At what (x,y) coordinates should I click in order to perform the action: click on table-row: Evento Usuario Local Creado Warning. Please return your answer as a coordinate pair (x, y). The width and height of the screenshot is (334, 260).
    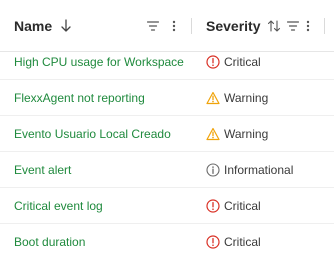
    Looking at the image, I should click on (167, 134).